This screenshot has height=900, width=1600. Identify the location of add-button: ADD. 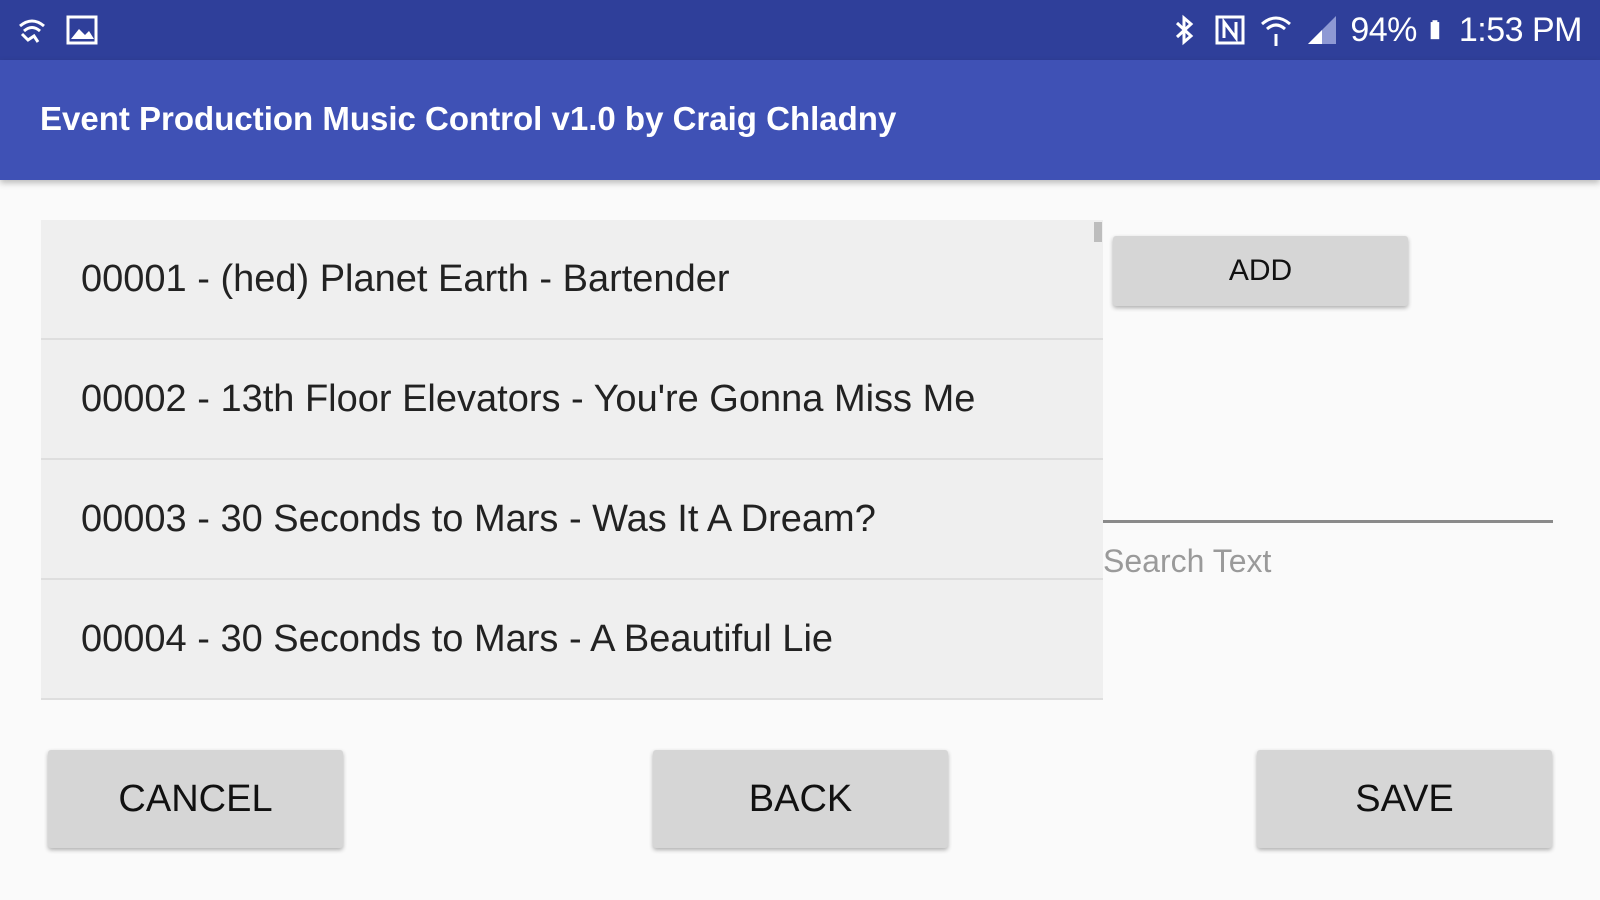
(1260, 271).